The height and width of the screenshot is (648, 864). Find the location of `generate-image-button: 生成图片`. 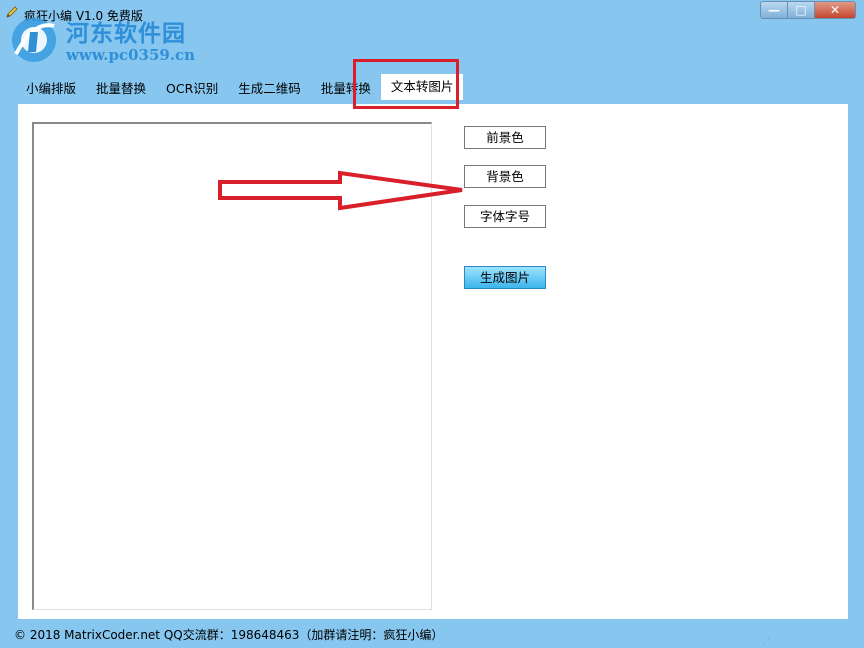

generate-image-button: 生成图片 is located at coordinates (505, 277).